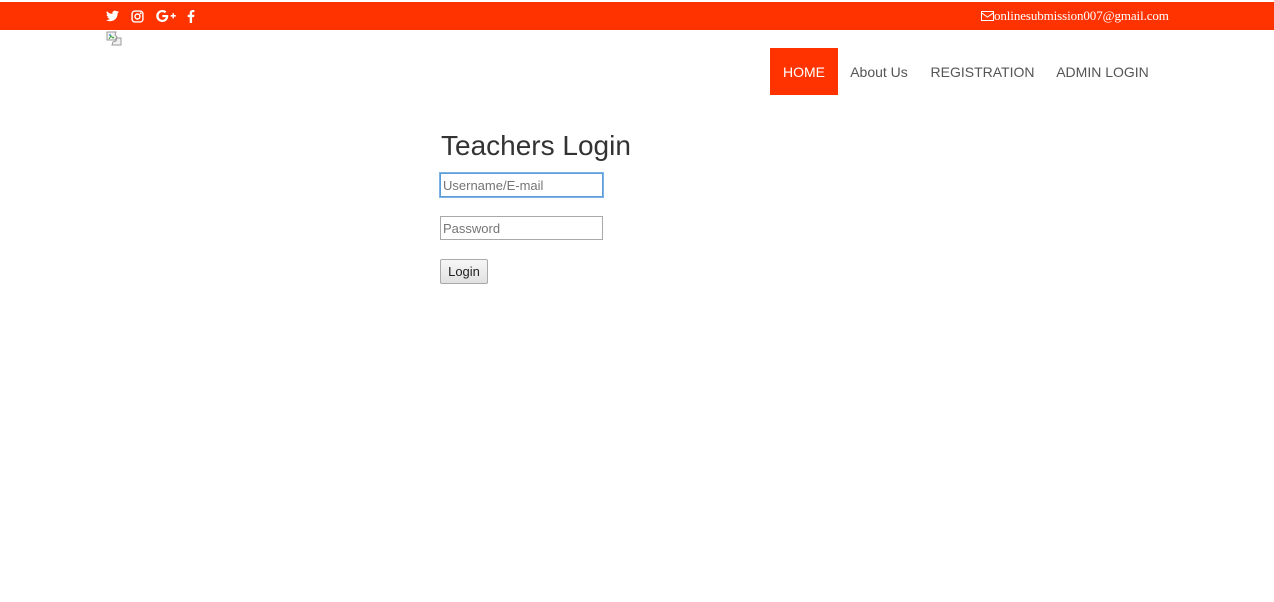 The image size is (1274, 602). Describe the element at coordinates (464, 271) in the screenshot. I see `login-button: Login` at that location.